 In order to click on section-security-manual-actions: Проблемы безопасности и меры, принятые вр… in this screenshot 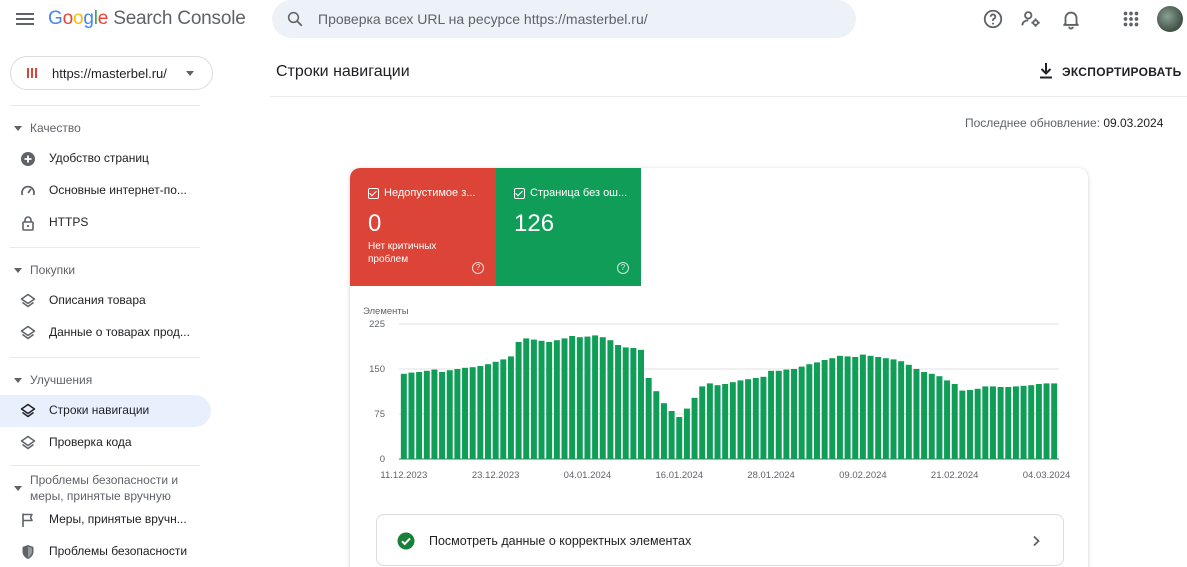, I will do `click(96, 488)`.